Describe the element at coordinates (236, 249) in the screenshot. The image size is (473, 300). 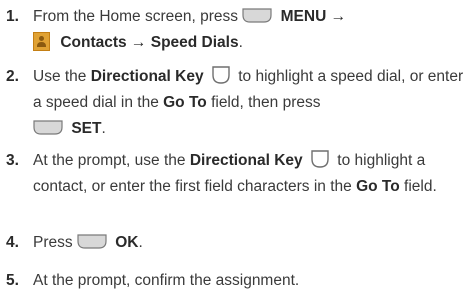
I see `step-item: 4. Press OK.` at that location.